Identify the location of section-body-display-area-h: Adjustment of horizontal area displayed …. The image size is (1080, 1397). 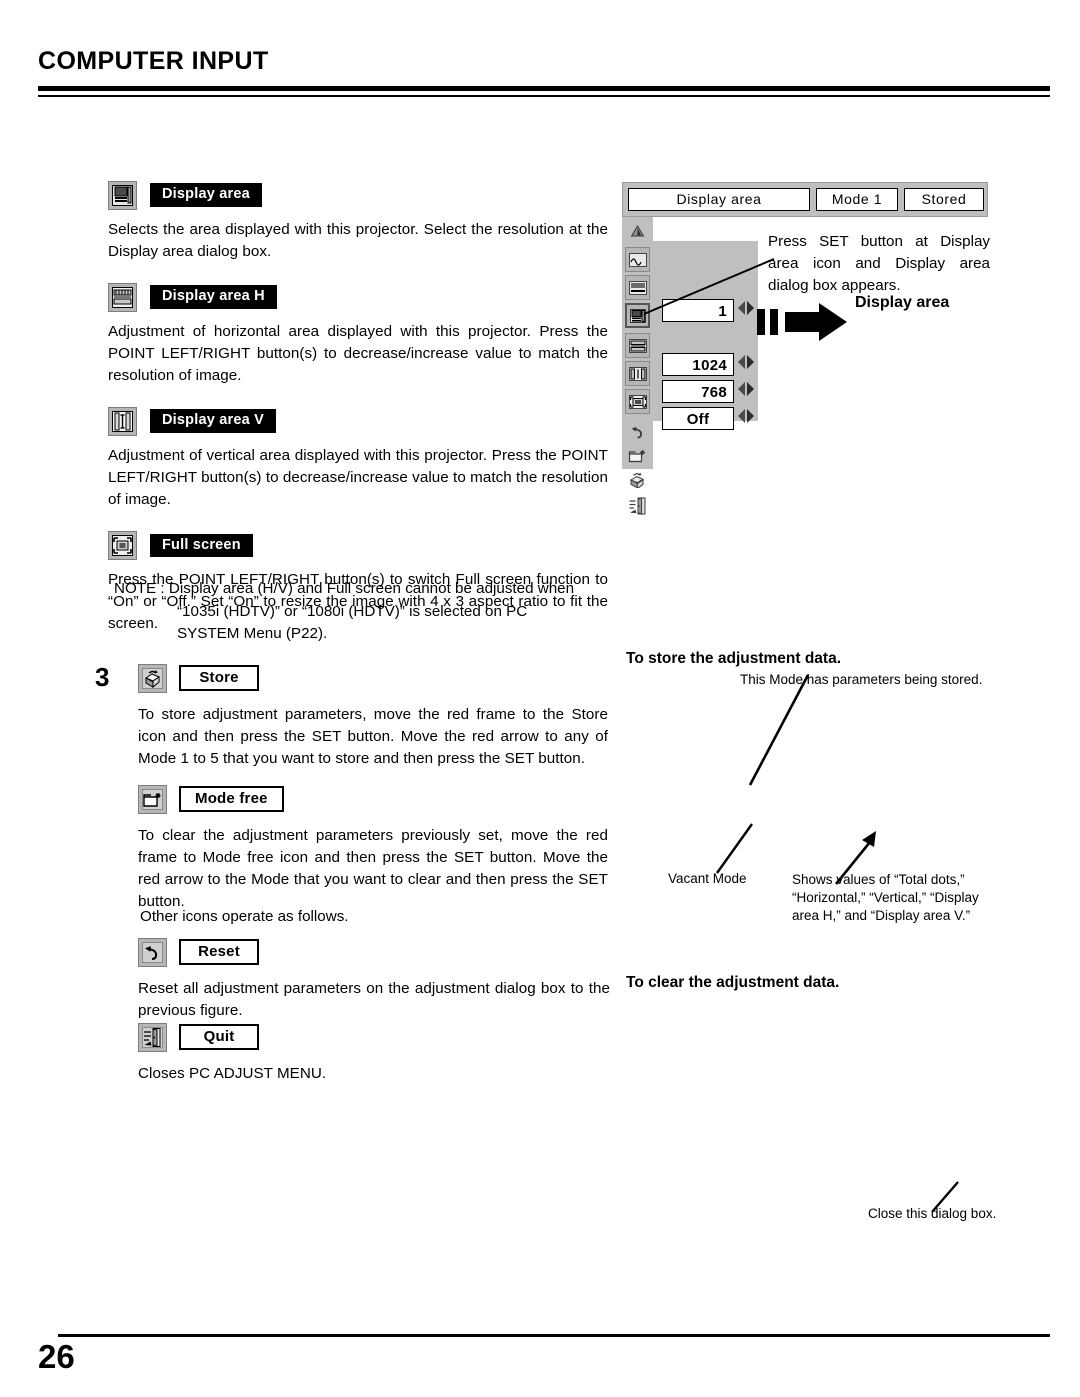
(358, 354).